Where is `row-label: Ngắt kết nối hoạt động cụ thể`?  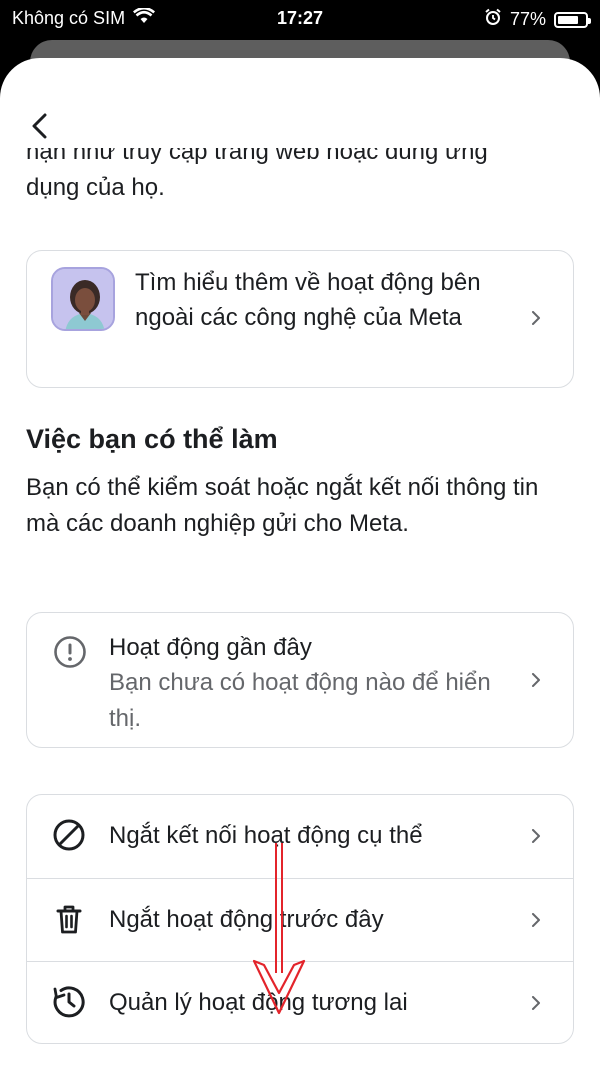 row-label: Ngắt kết nối hoạt động cụ thể is located at coordinates (266, 835).